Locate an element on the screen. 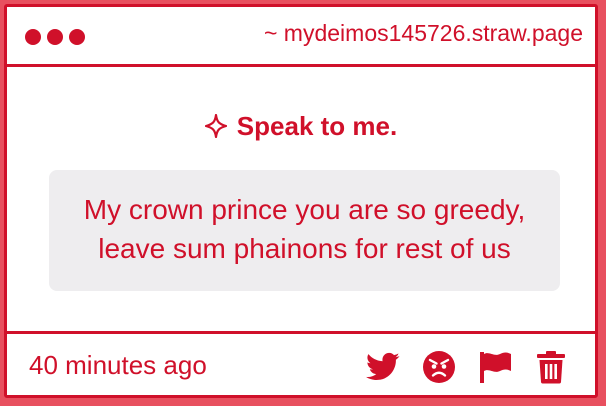  trash-icon is located at coordinates (551, 367).